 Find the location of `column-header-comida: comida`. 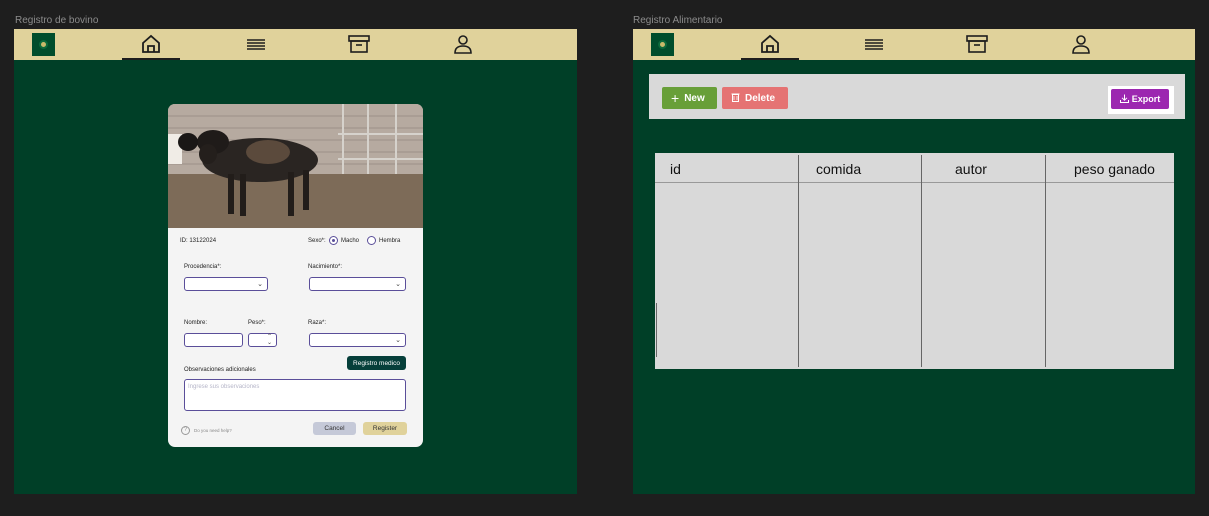

column-header-comida: comida is located at coordinates (838, 169).